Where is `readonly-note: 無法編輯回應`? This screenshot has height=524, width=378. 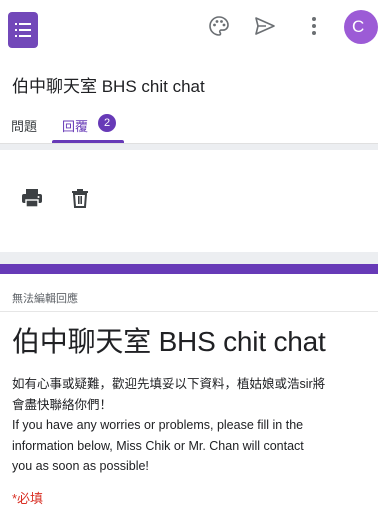
readonly-note: 無法編輯回應 is located at coordinates (45, 299).